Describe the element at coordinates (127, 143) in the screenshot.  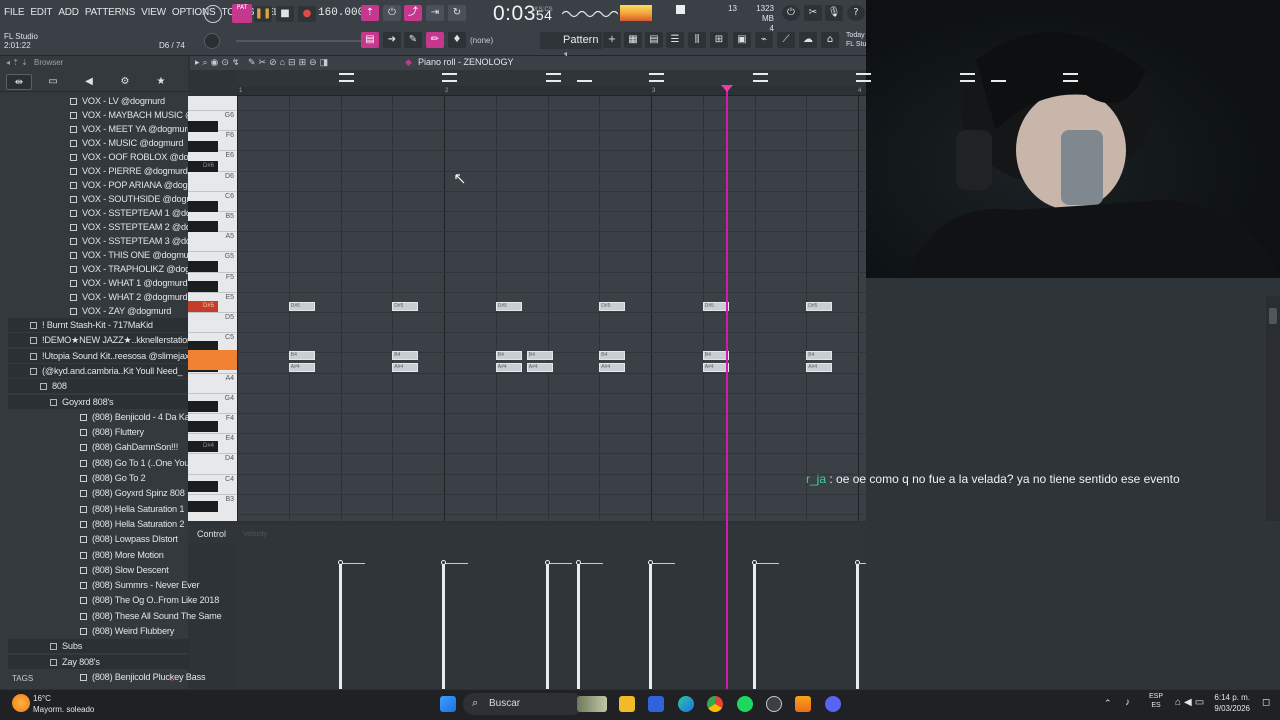
I see `browser-item: VOX - MUSIC @dogmurd` at that location.